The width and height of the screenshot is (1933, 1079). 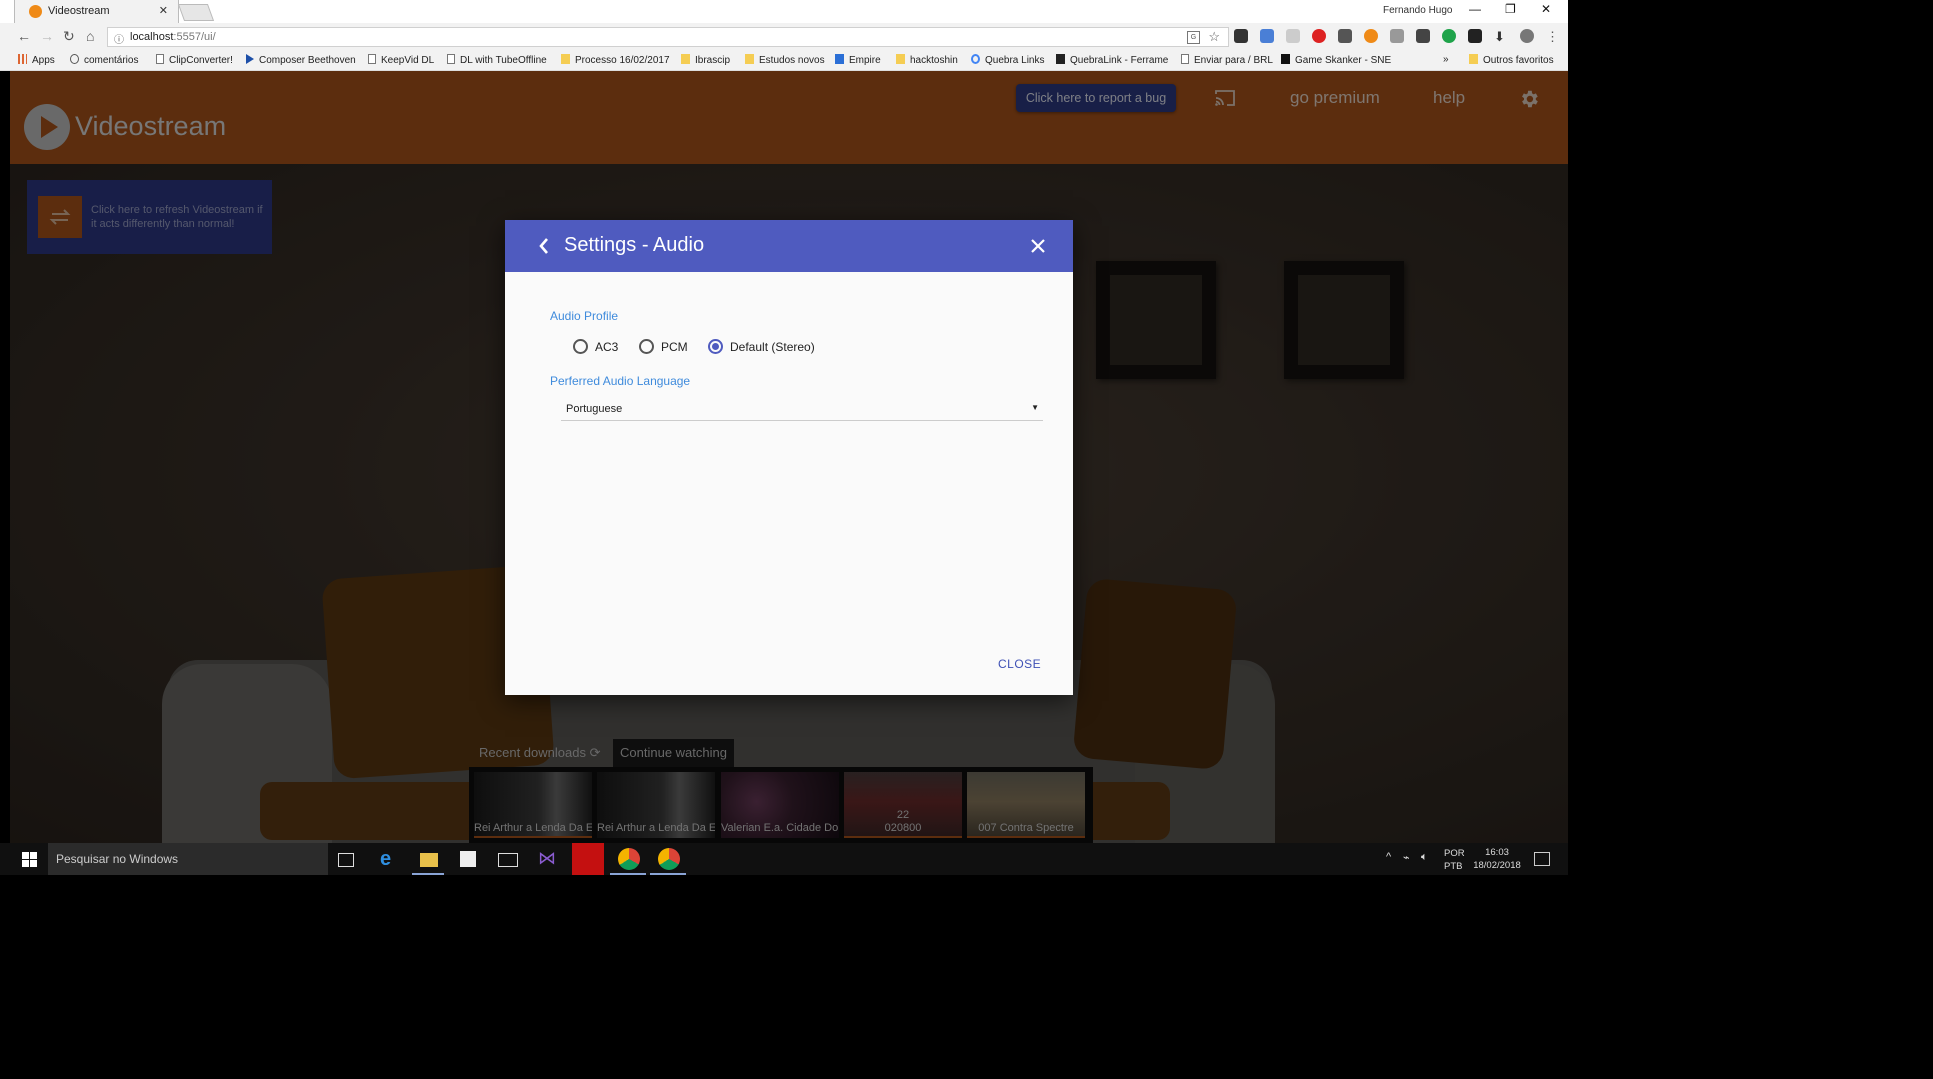 What do you see at coordinates (250, 59) in the screenshot?
I see `play-icon` at bounding box center [250, 59].